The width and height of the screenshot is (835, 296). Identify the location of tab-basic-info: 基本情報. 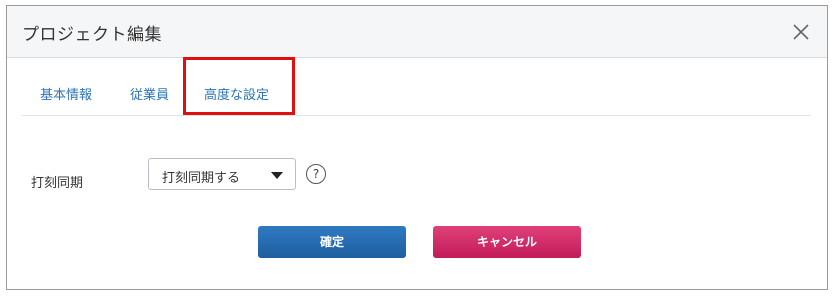
(66, 93).